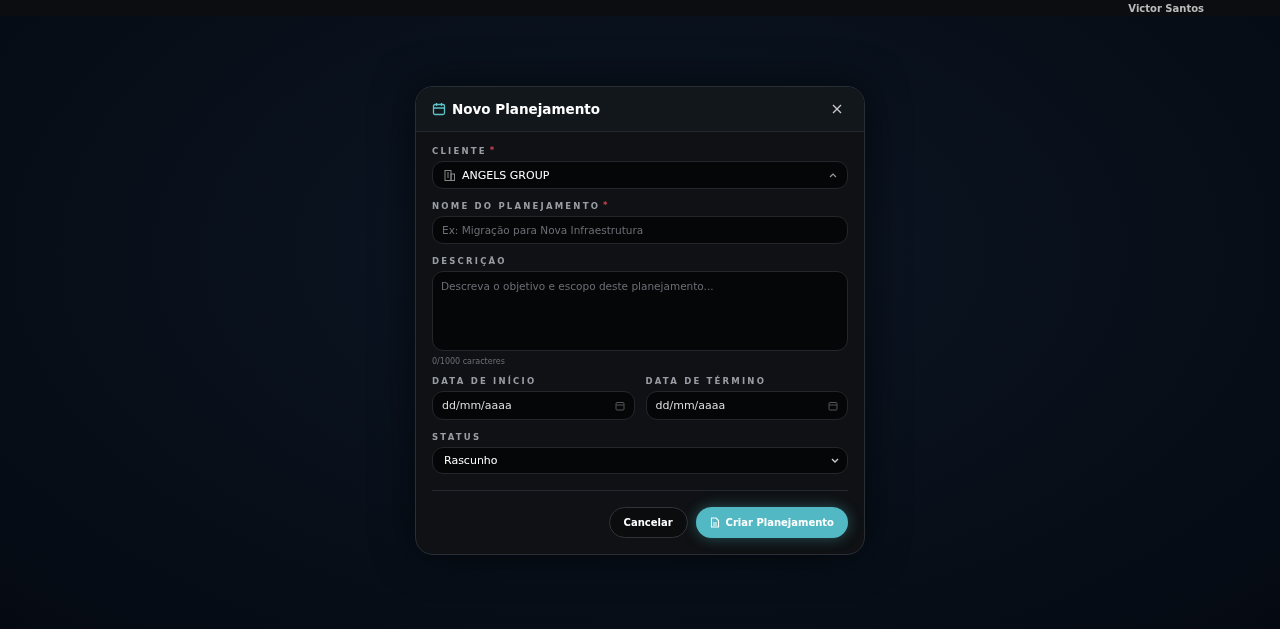  I want to click on character-counter: 0/1000 caracteres, so click(469, 361).